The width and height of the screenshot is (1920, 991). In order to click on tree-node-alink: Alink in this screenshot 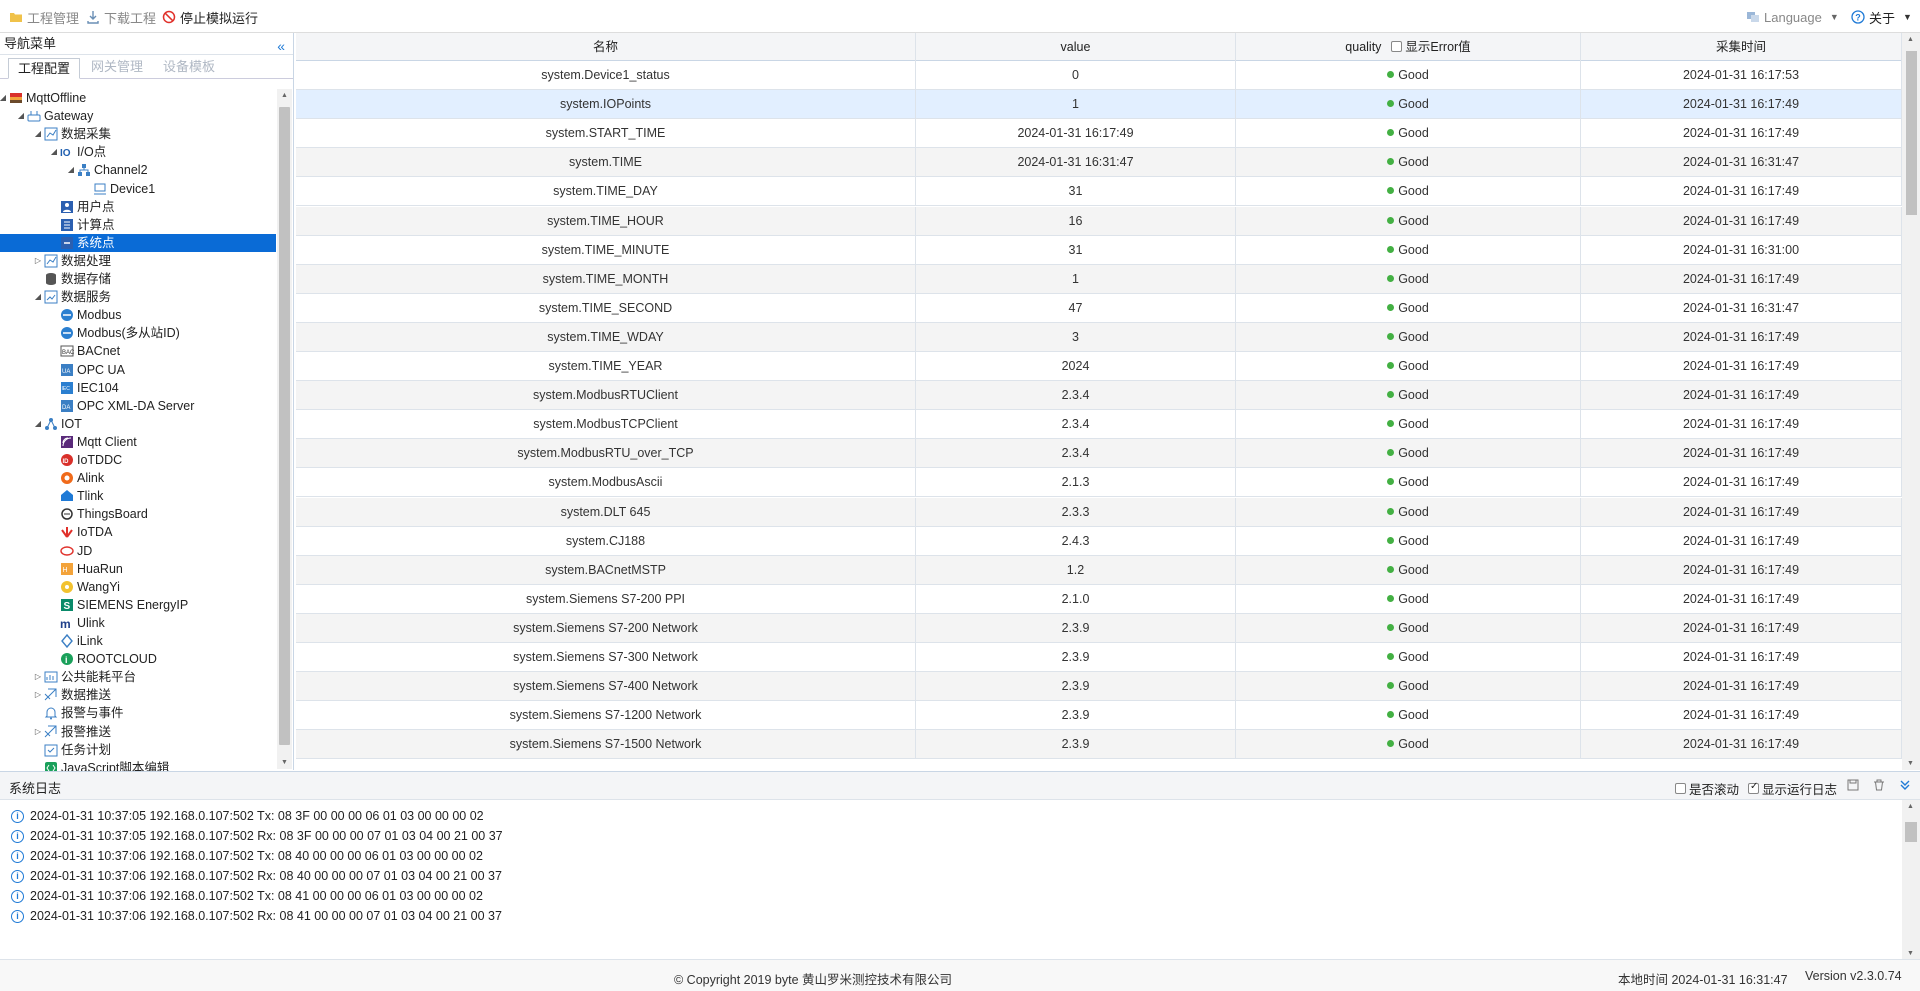, I will do `click(138, 478)`.